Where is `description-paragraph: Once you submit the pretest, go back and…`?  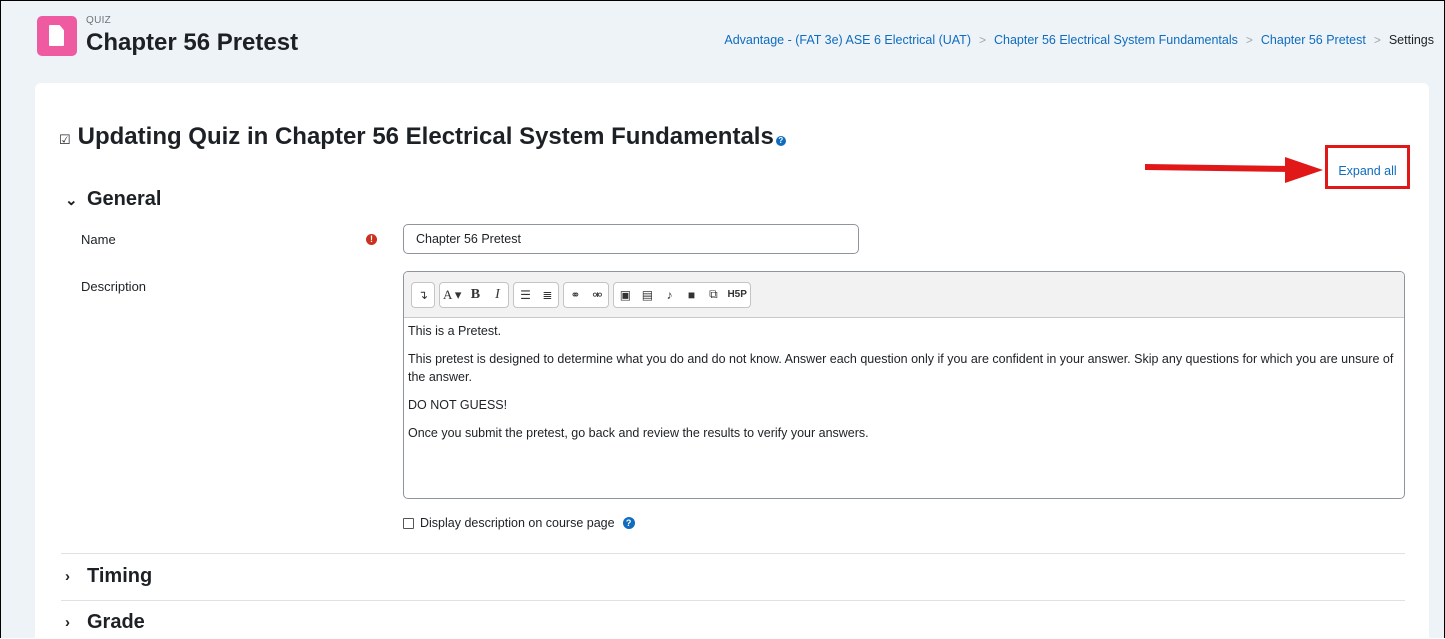 description-paragraph: Once you submit the pretest, go back and… is located at coordinates (638, 433).